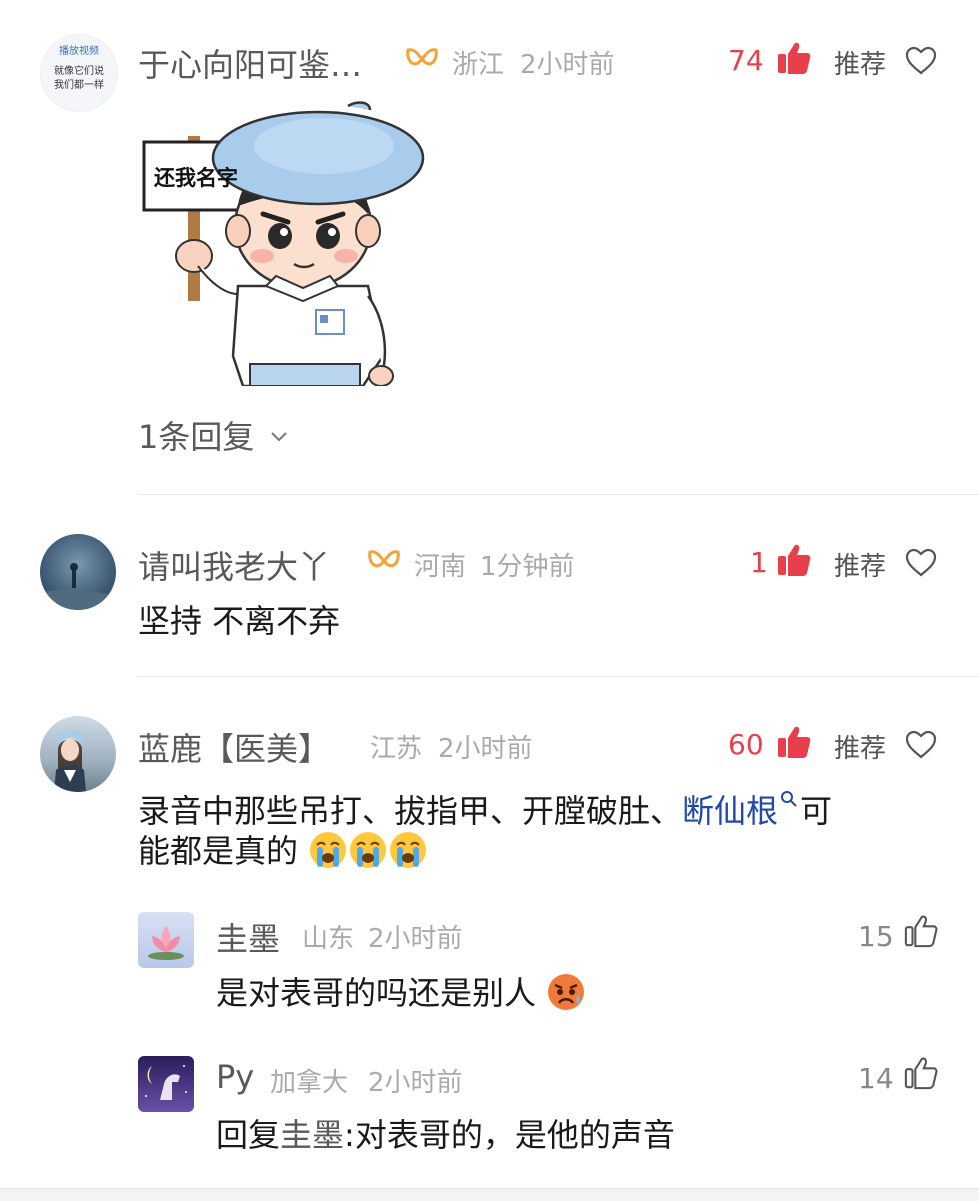 The height and width of the screenshot is (1201, 979). I want to click on worried-emoji-icon, so click(566, 992).